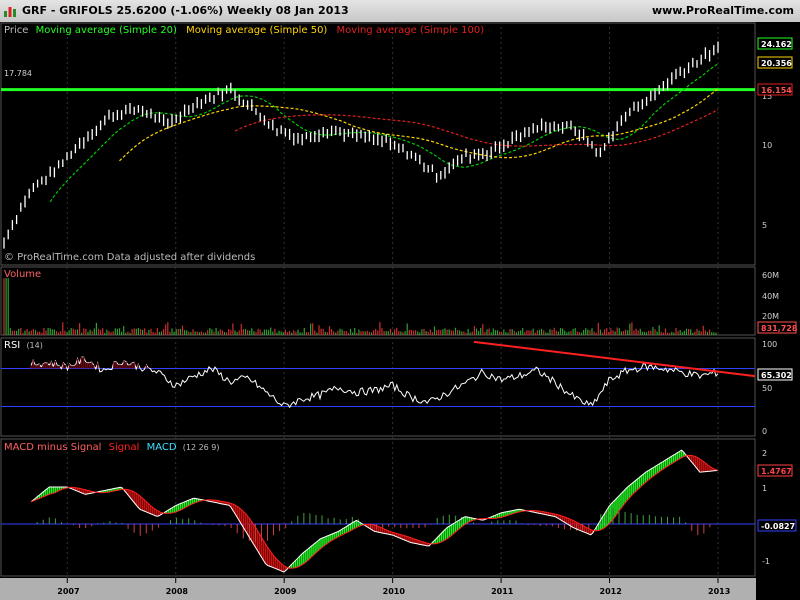  What do you see at coordinates (764, 453) in the screenshot?
I see `macd-tick-2: 2` at bounding box center [764, 453].